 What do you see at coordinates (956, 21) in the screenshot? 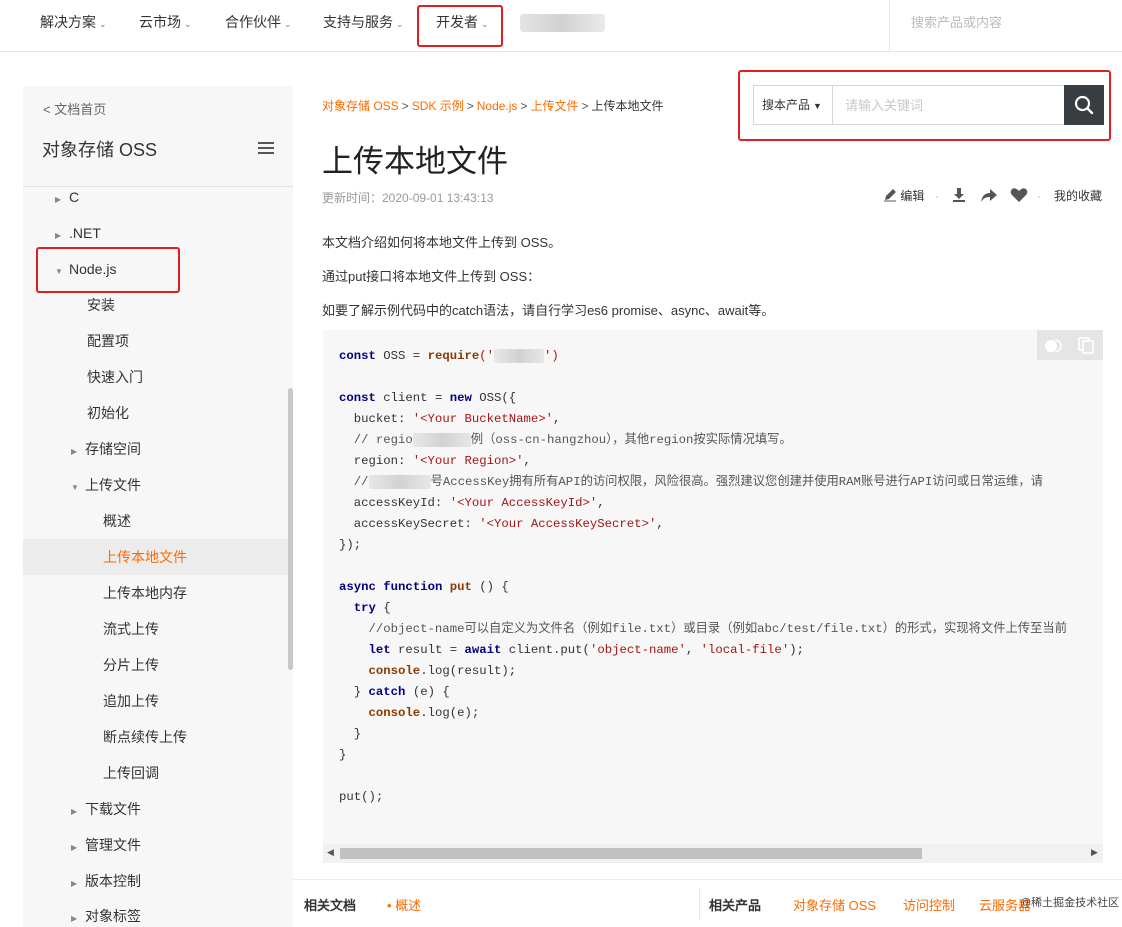
I see `nav-search-input: 搜索产品或内容` at bounding box center [956, 21].